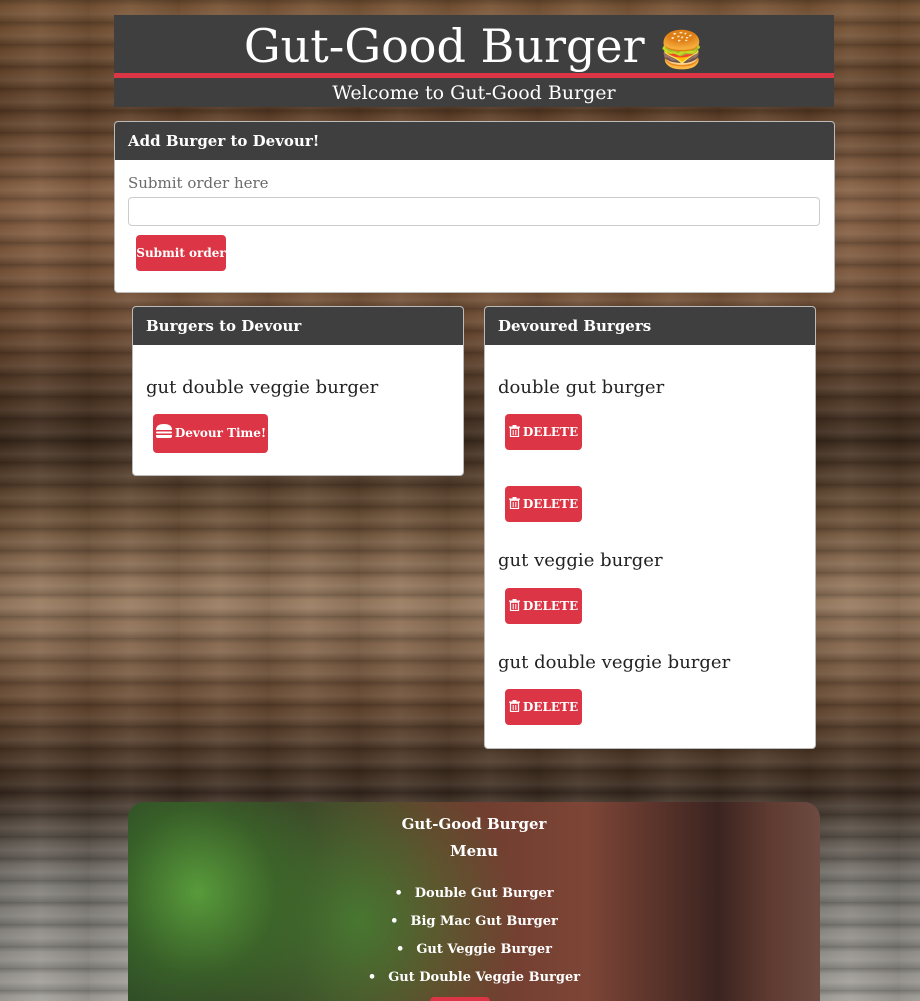 The height and width of the screenshot is (1001, 920). I want to click on burgers-to-devour-title: Burgers to Devour, so click(298, 326).